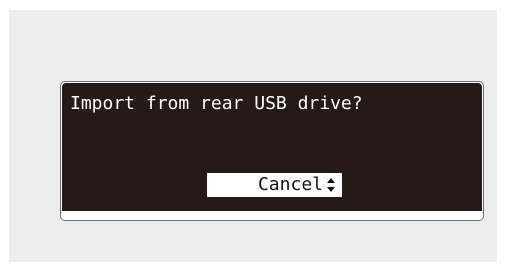 Image resolution: width=505 pixels, height=269 pixels. I want to click on cancel-selector: Cancel, so click(274, 185).